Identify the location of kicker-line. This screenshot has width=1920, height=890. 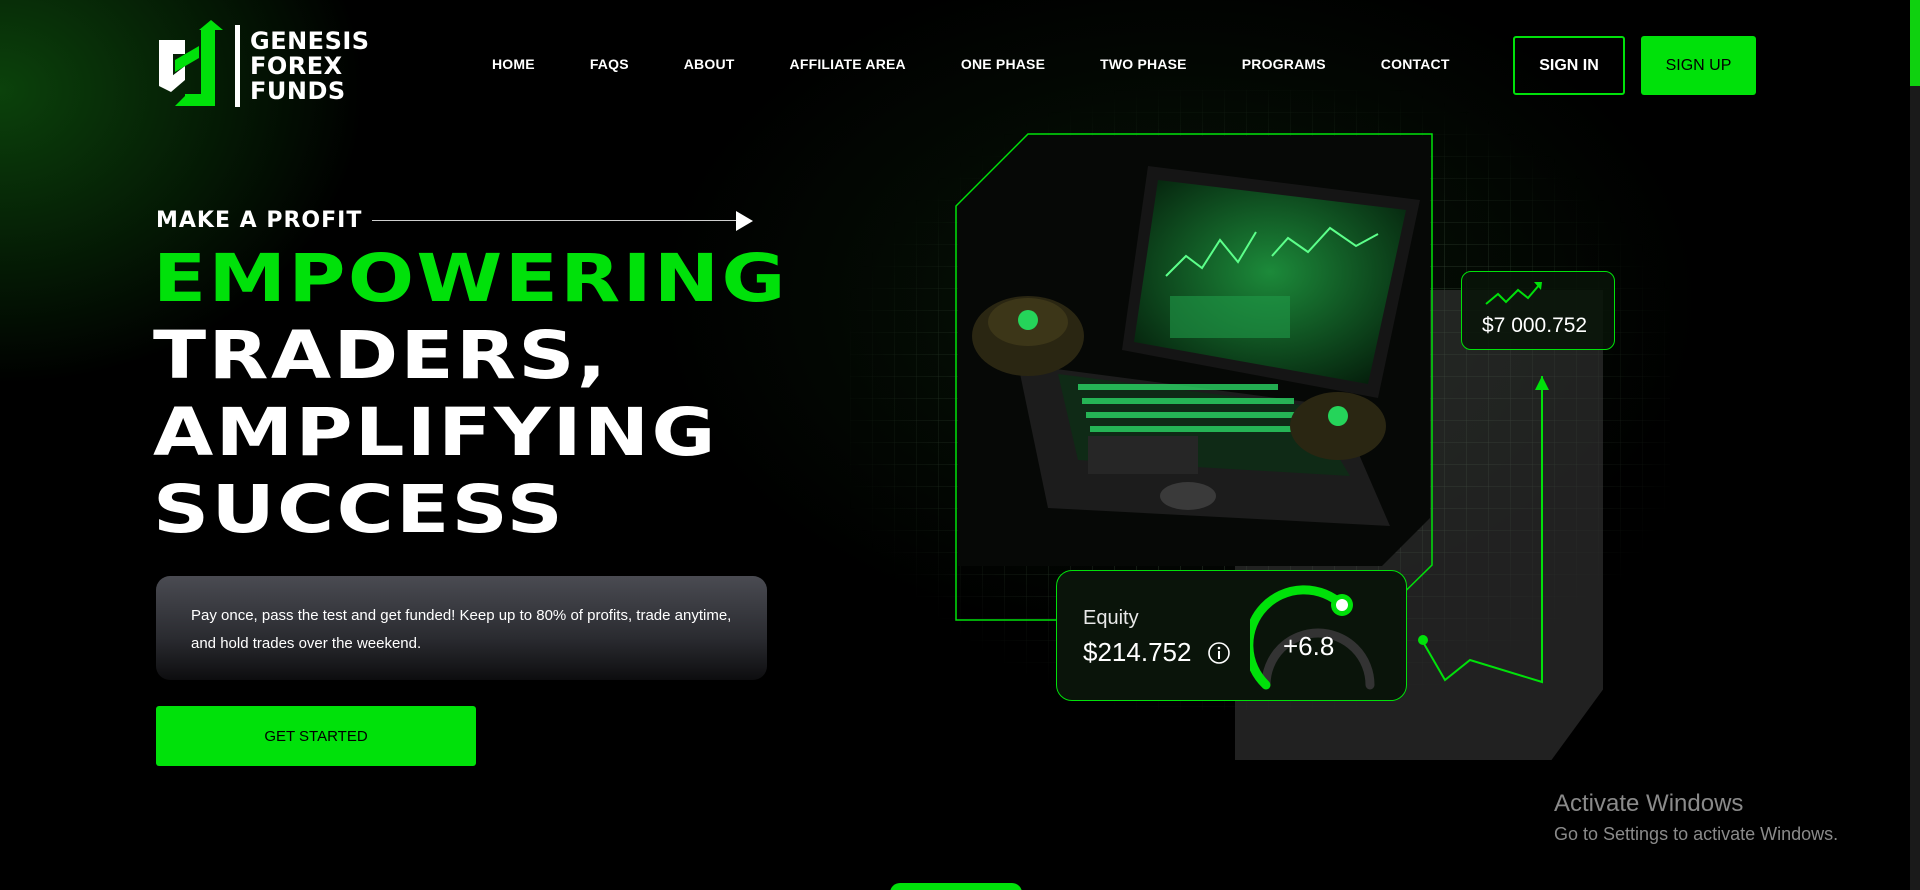
(554, 220).